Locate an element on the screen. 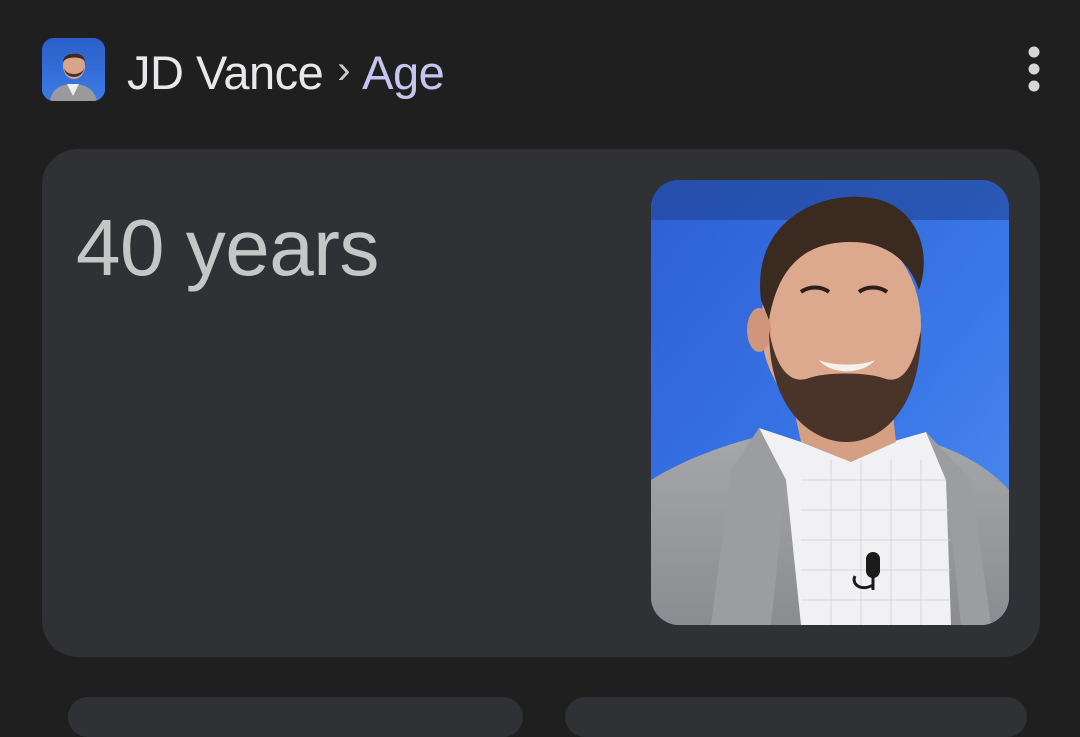  entity-thumbnail is located at coordinates (73, 69).